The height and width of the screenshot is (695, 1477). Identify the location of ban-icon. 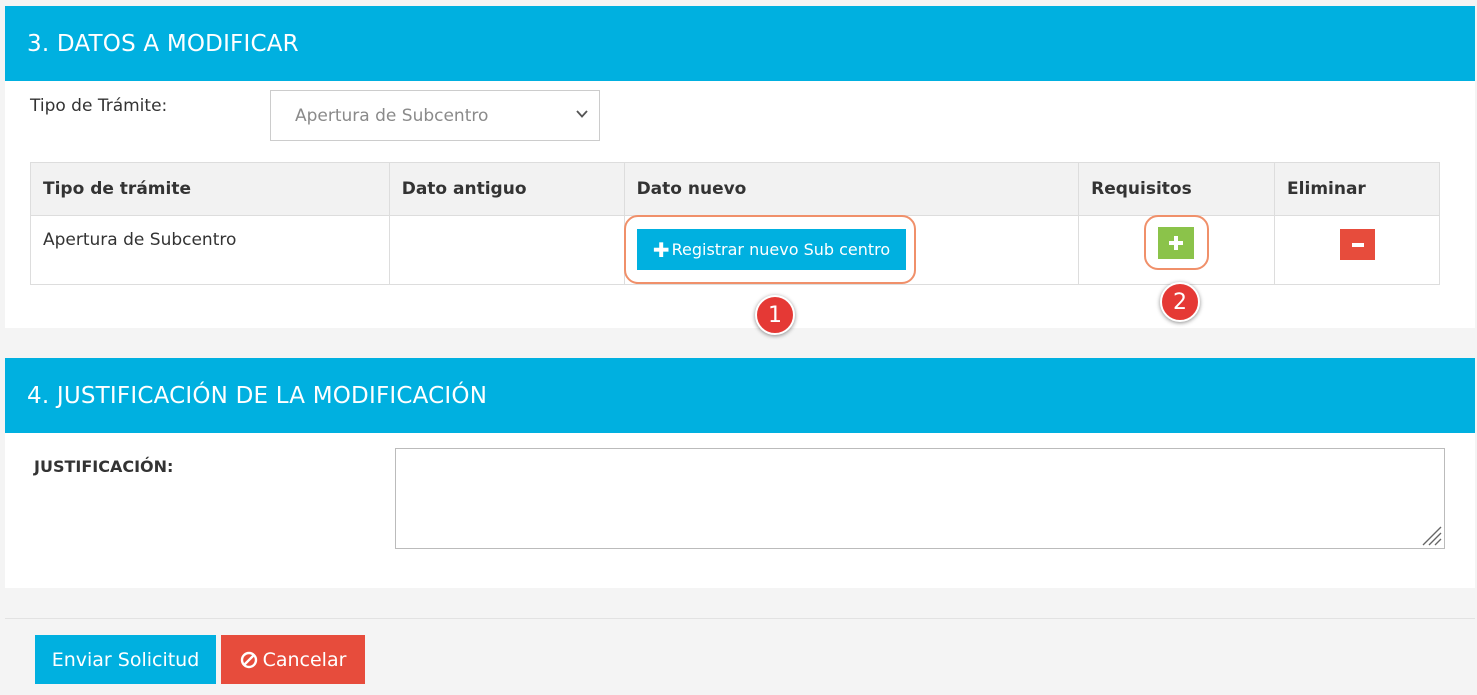
(248, 659).